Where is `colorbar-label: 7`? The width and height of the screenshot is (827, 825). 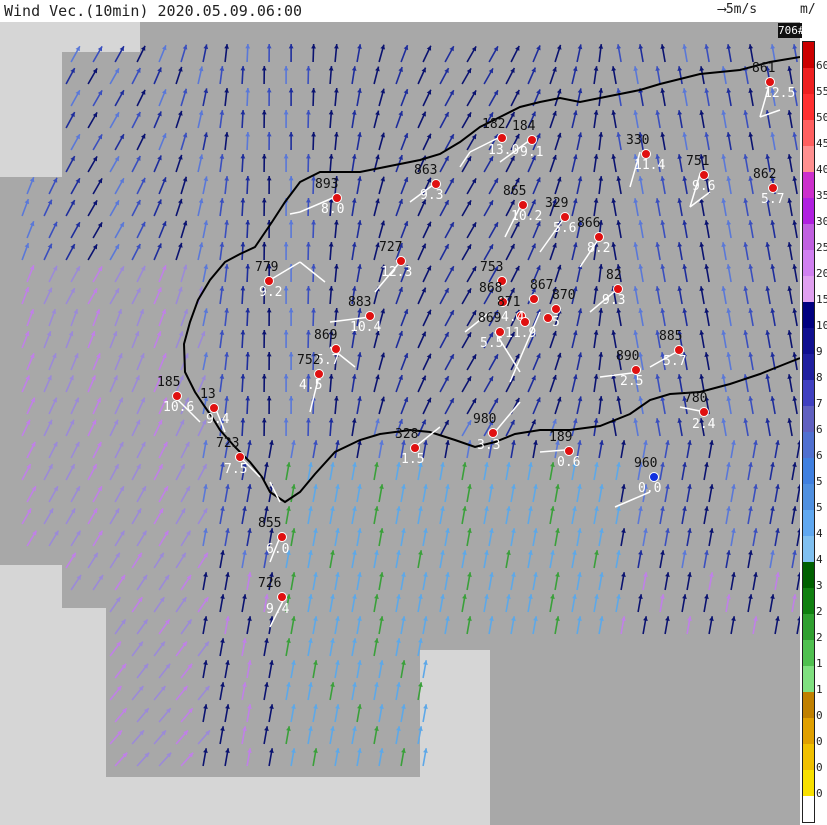 colorbar-label: 7 is located at coordinates (819, 403).